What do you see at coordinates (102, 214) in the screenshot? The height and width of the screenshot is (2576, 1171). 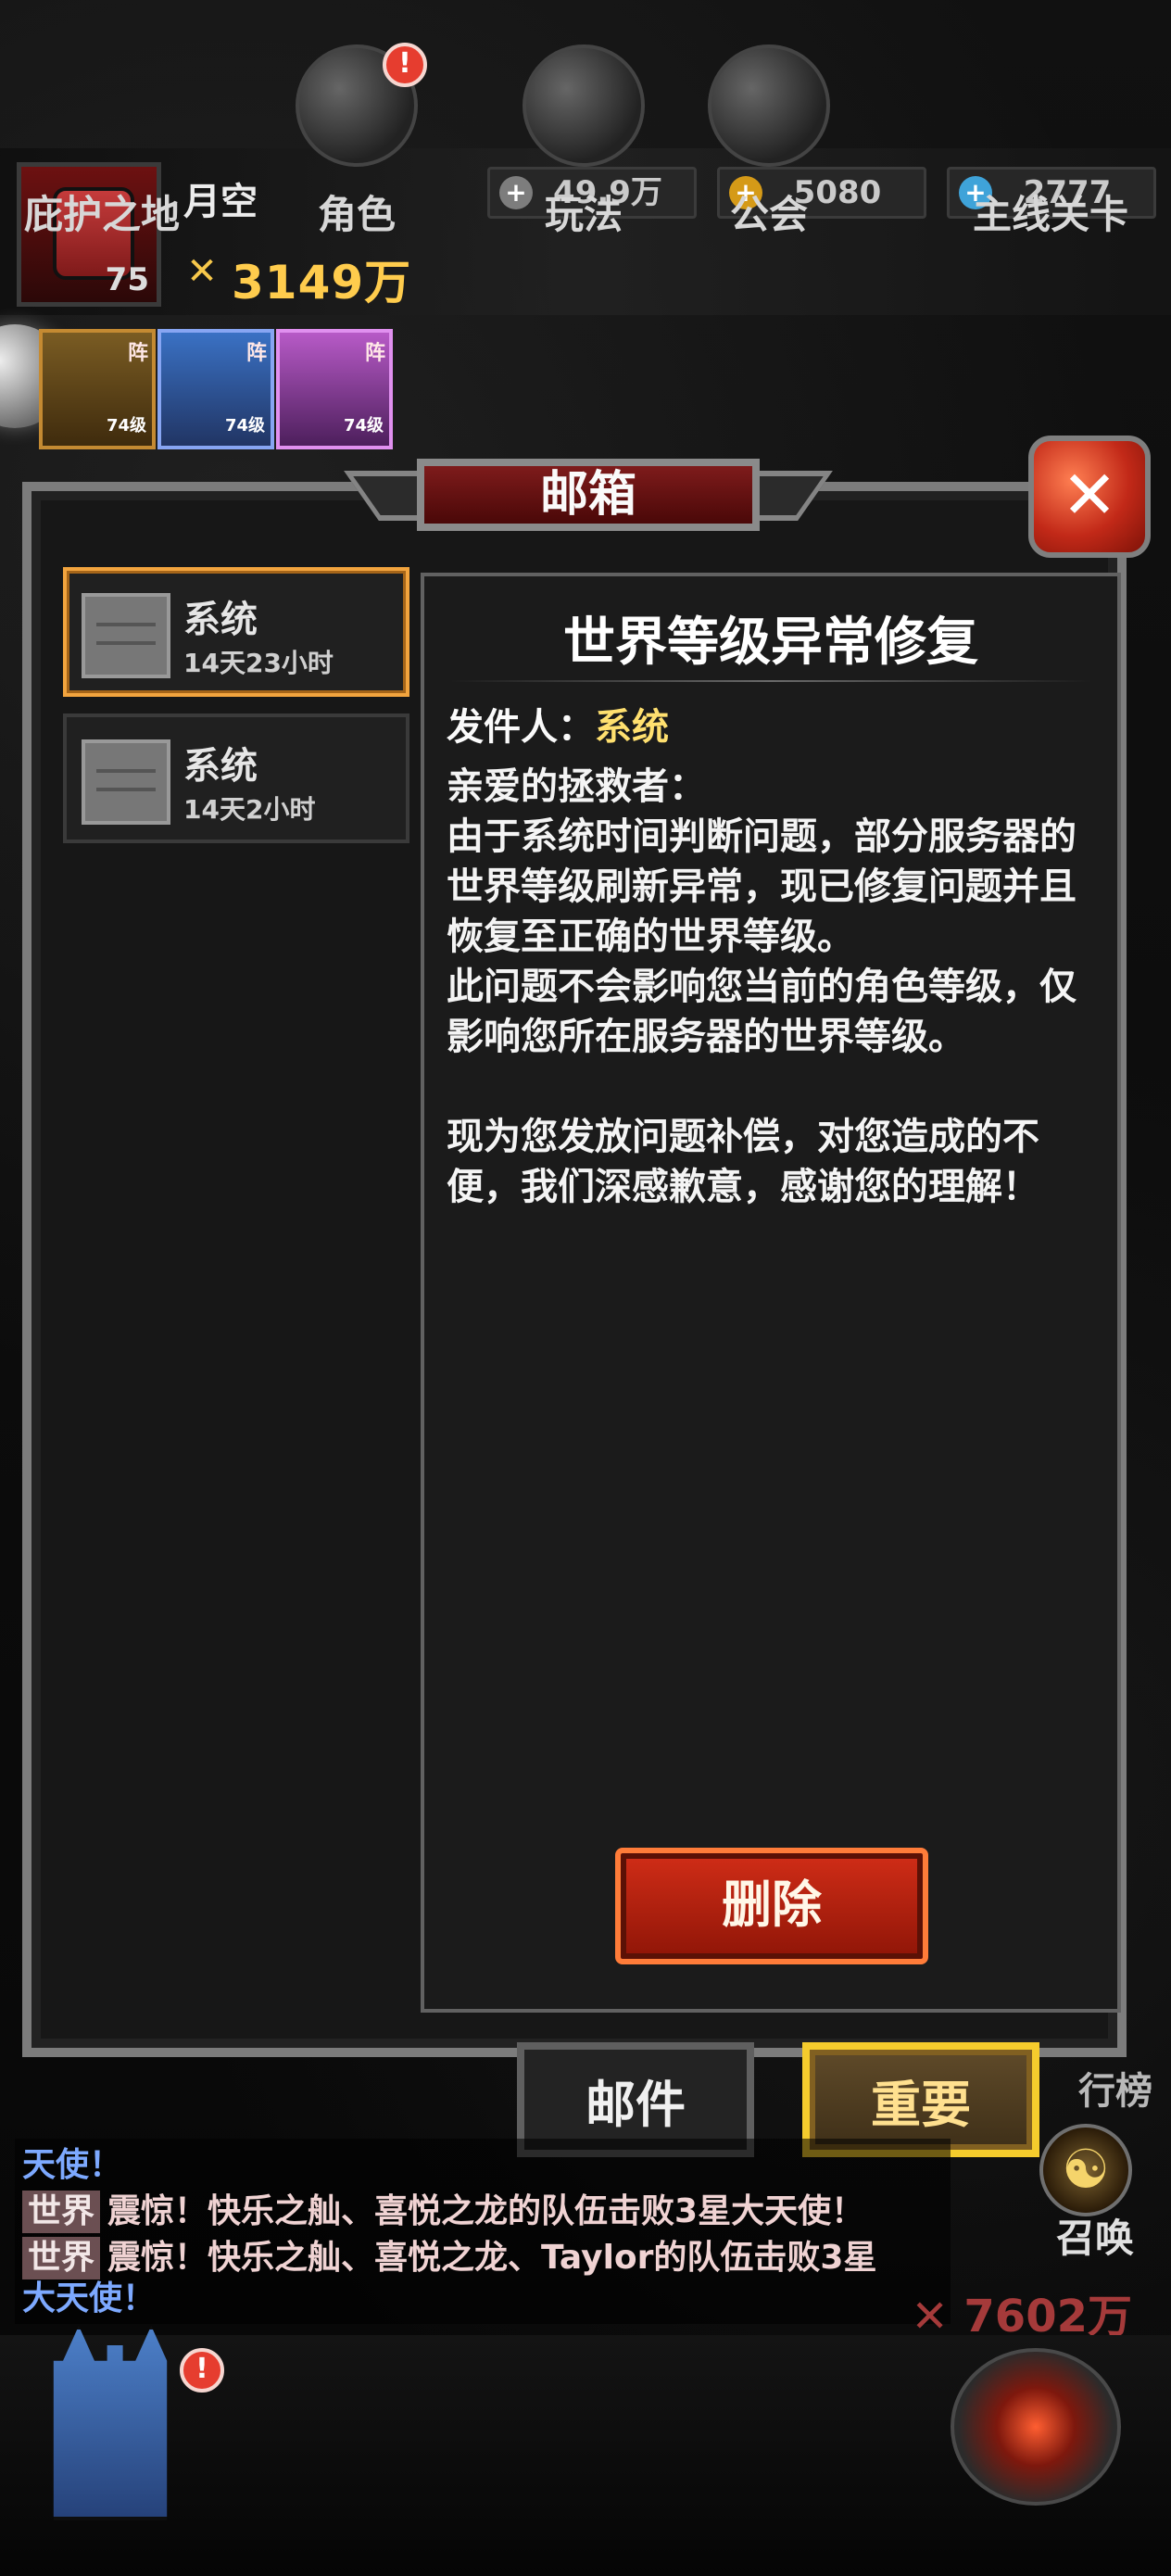 I see `nav-label-sanctuary: 庇护之地` at bounding box center [102, 214].